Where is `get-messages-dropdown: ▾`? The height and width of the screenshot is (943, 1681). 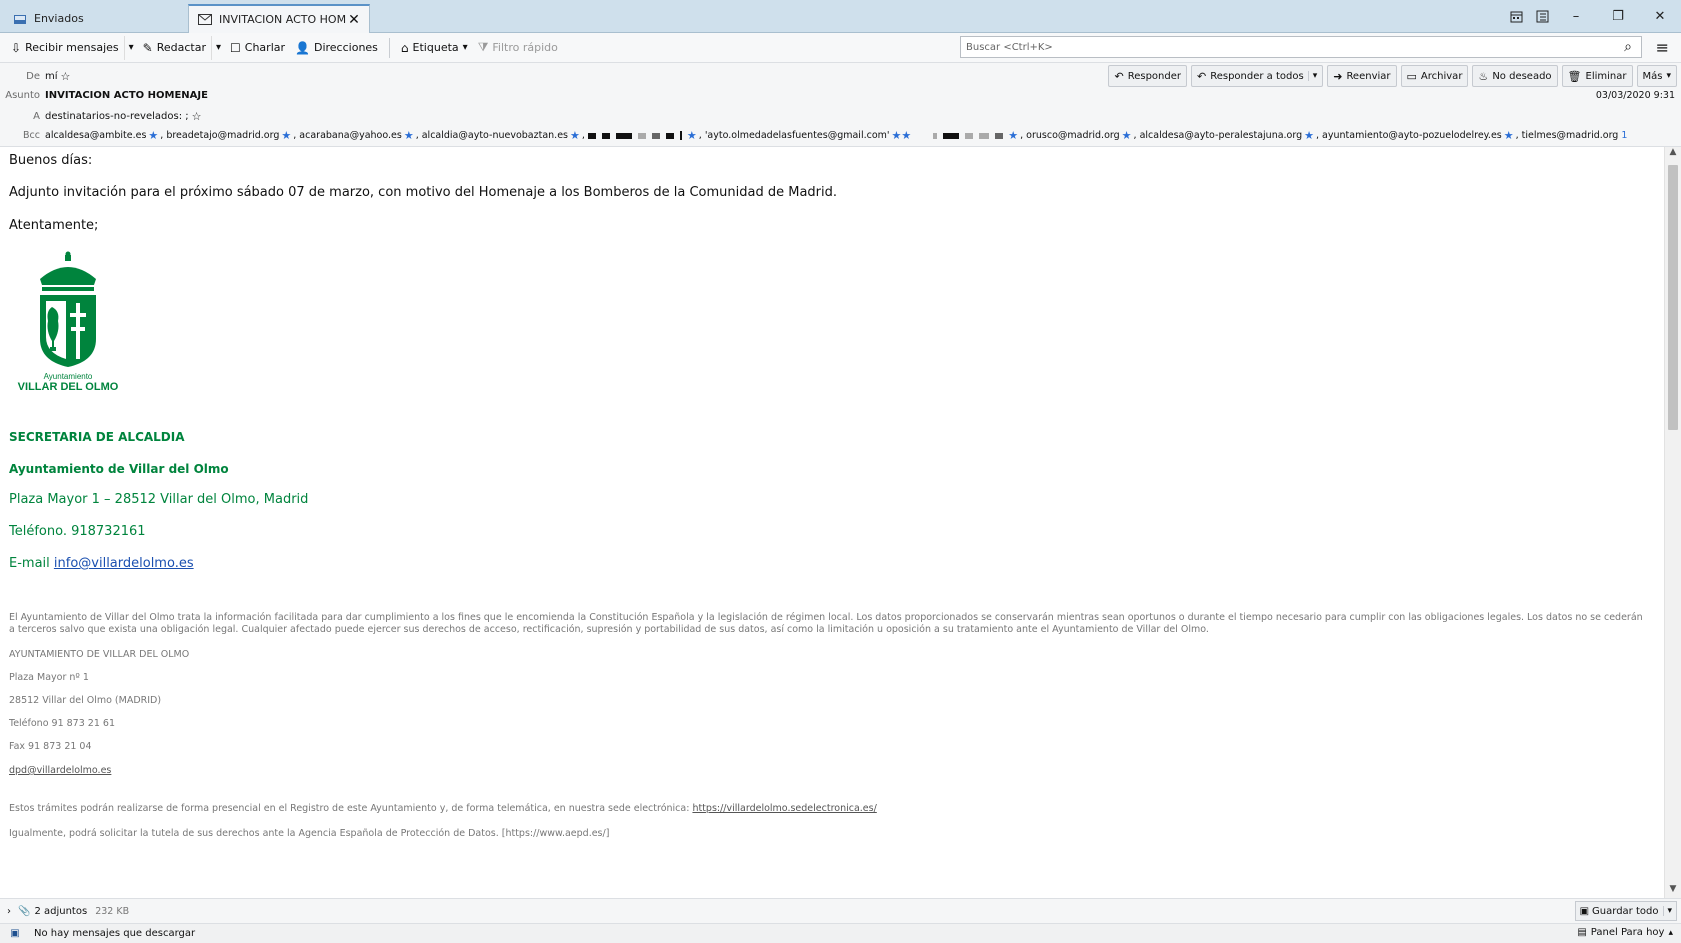 get-messages-dropdown: ▾ is located at coordinates (130, 47).